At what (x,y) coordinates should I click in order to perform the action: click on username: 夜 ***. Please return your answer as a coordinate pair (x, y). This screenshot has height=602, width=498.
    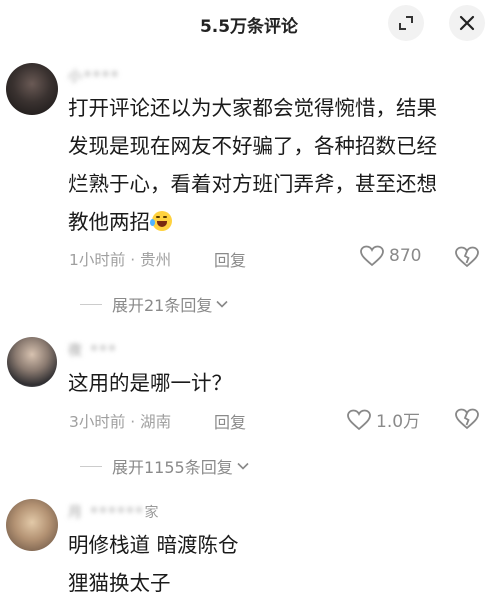
    Looking at the image, I should click on (92, 350).